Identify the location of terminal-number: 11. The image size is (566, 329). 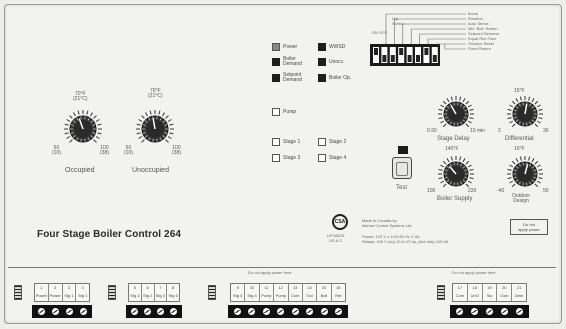
(266, 287).